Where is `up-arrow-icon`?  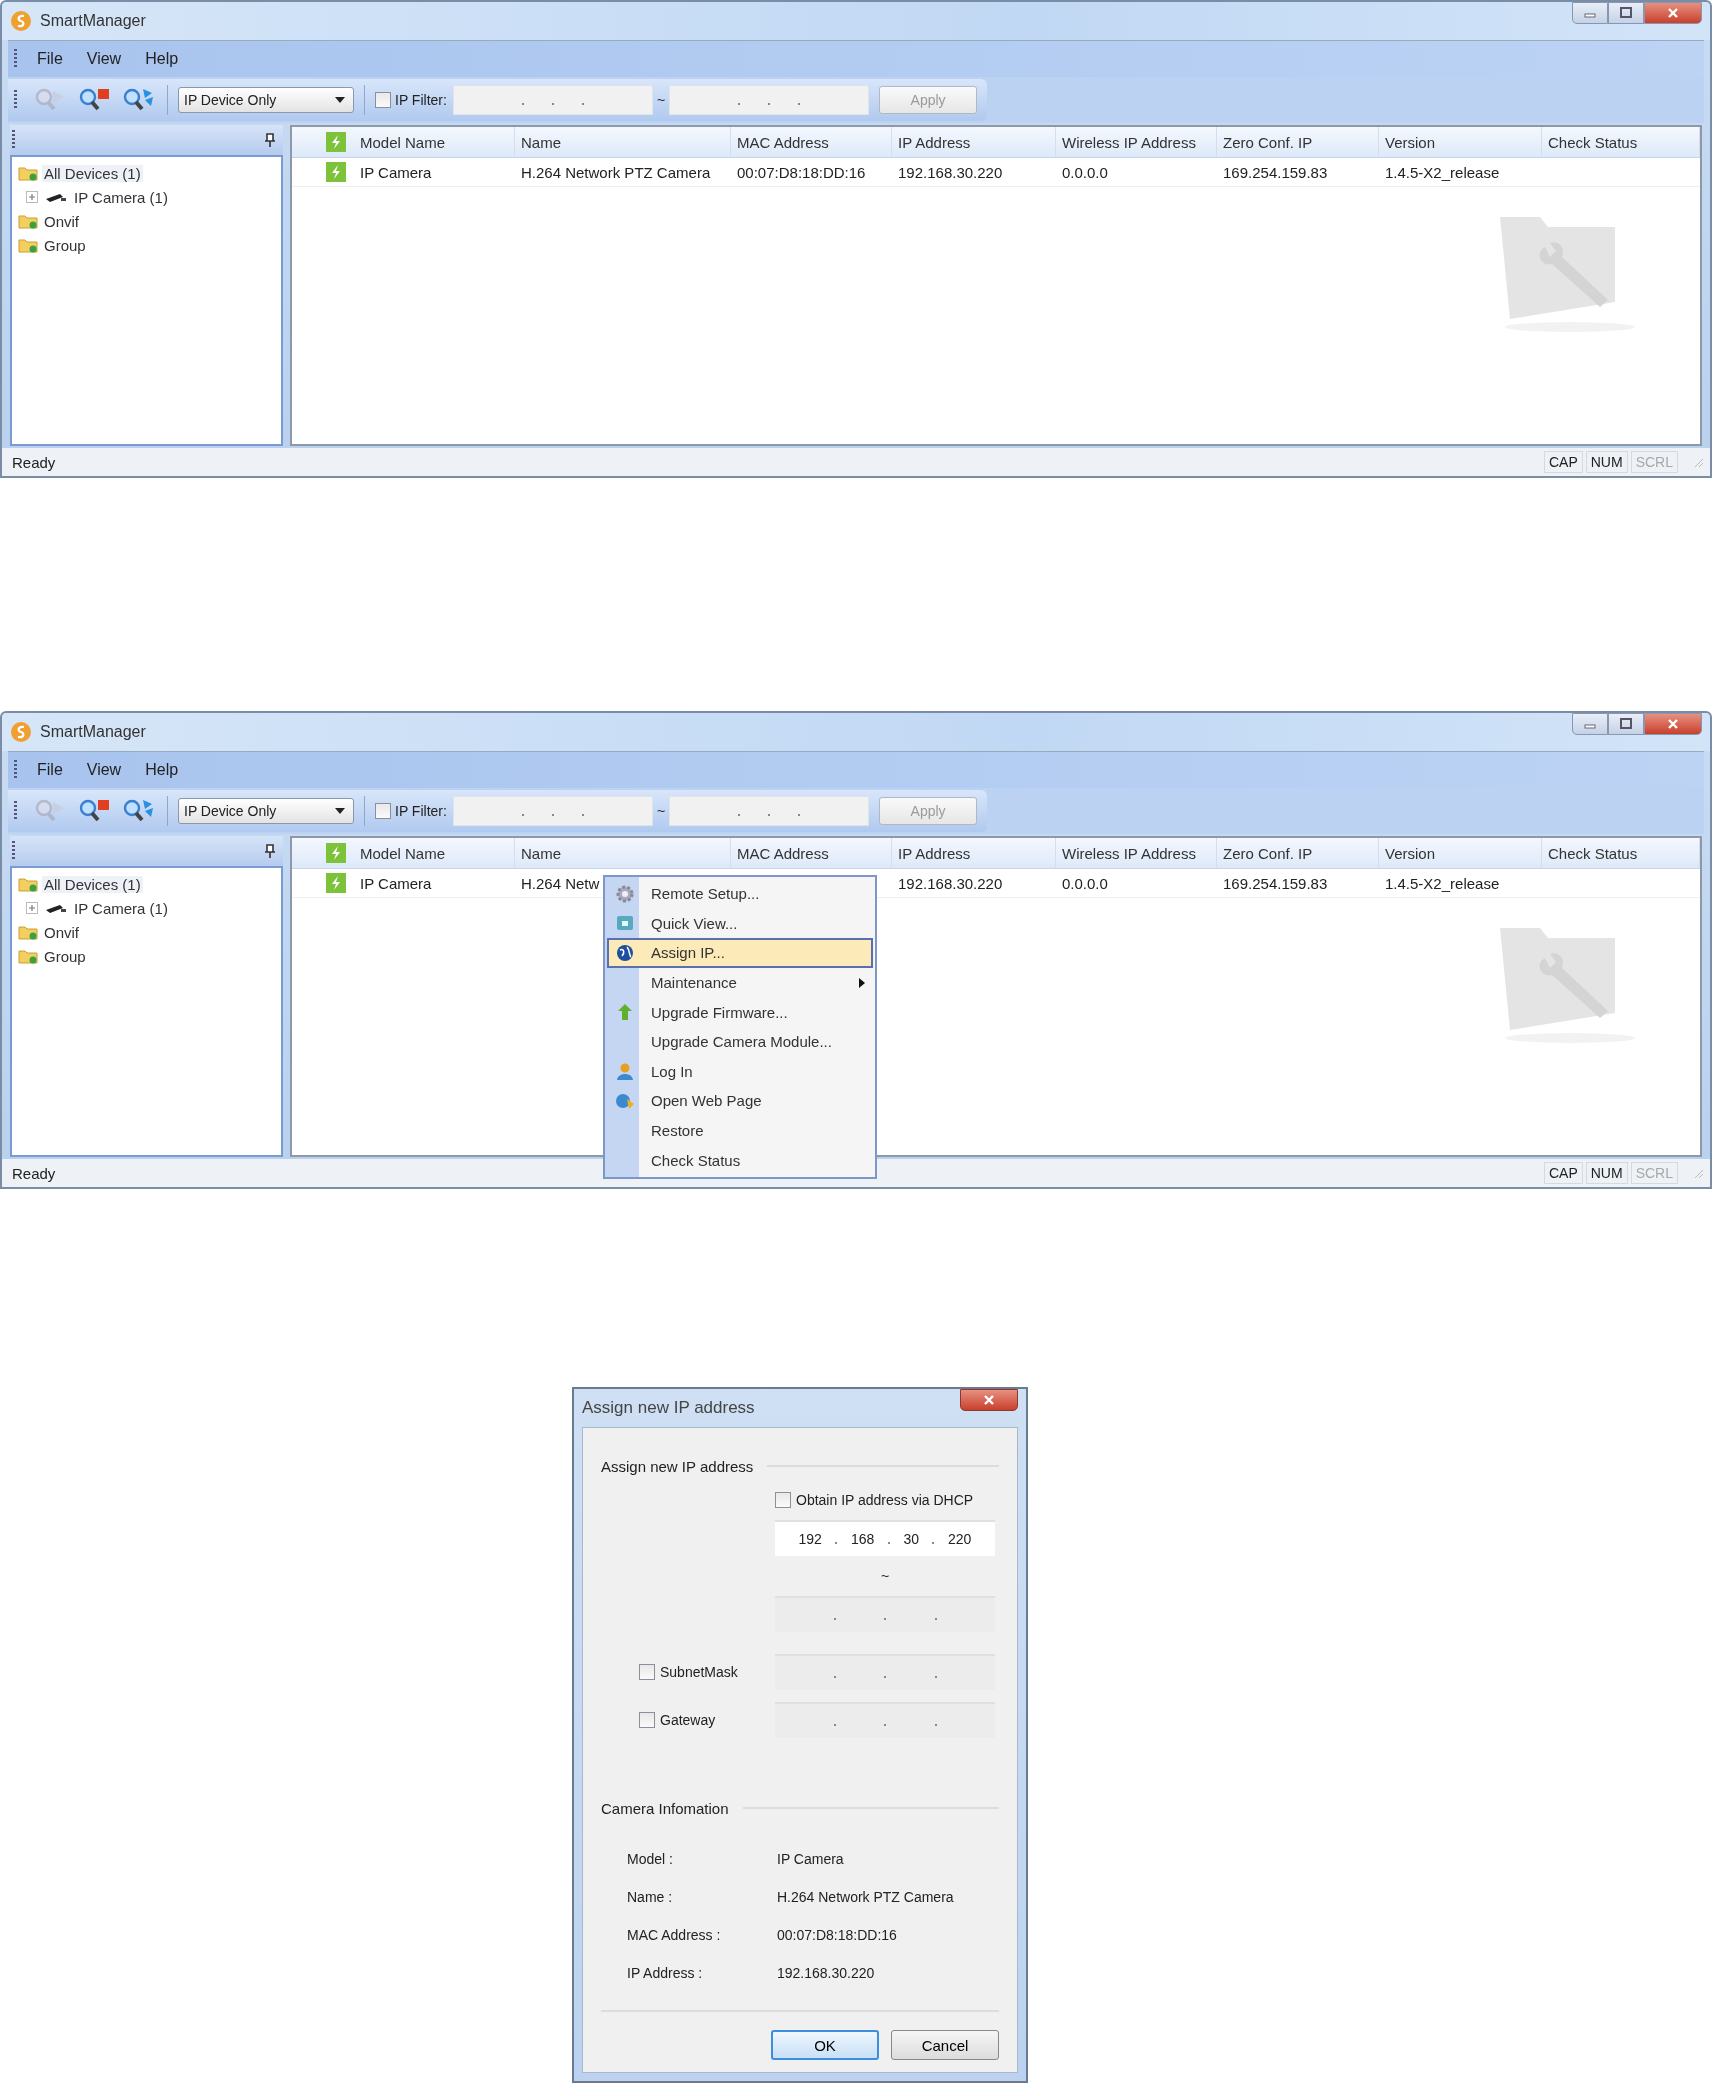 up-arrow-icon is located at coordinates (625, 1012).